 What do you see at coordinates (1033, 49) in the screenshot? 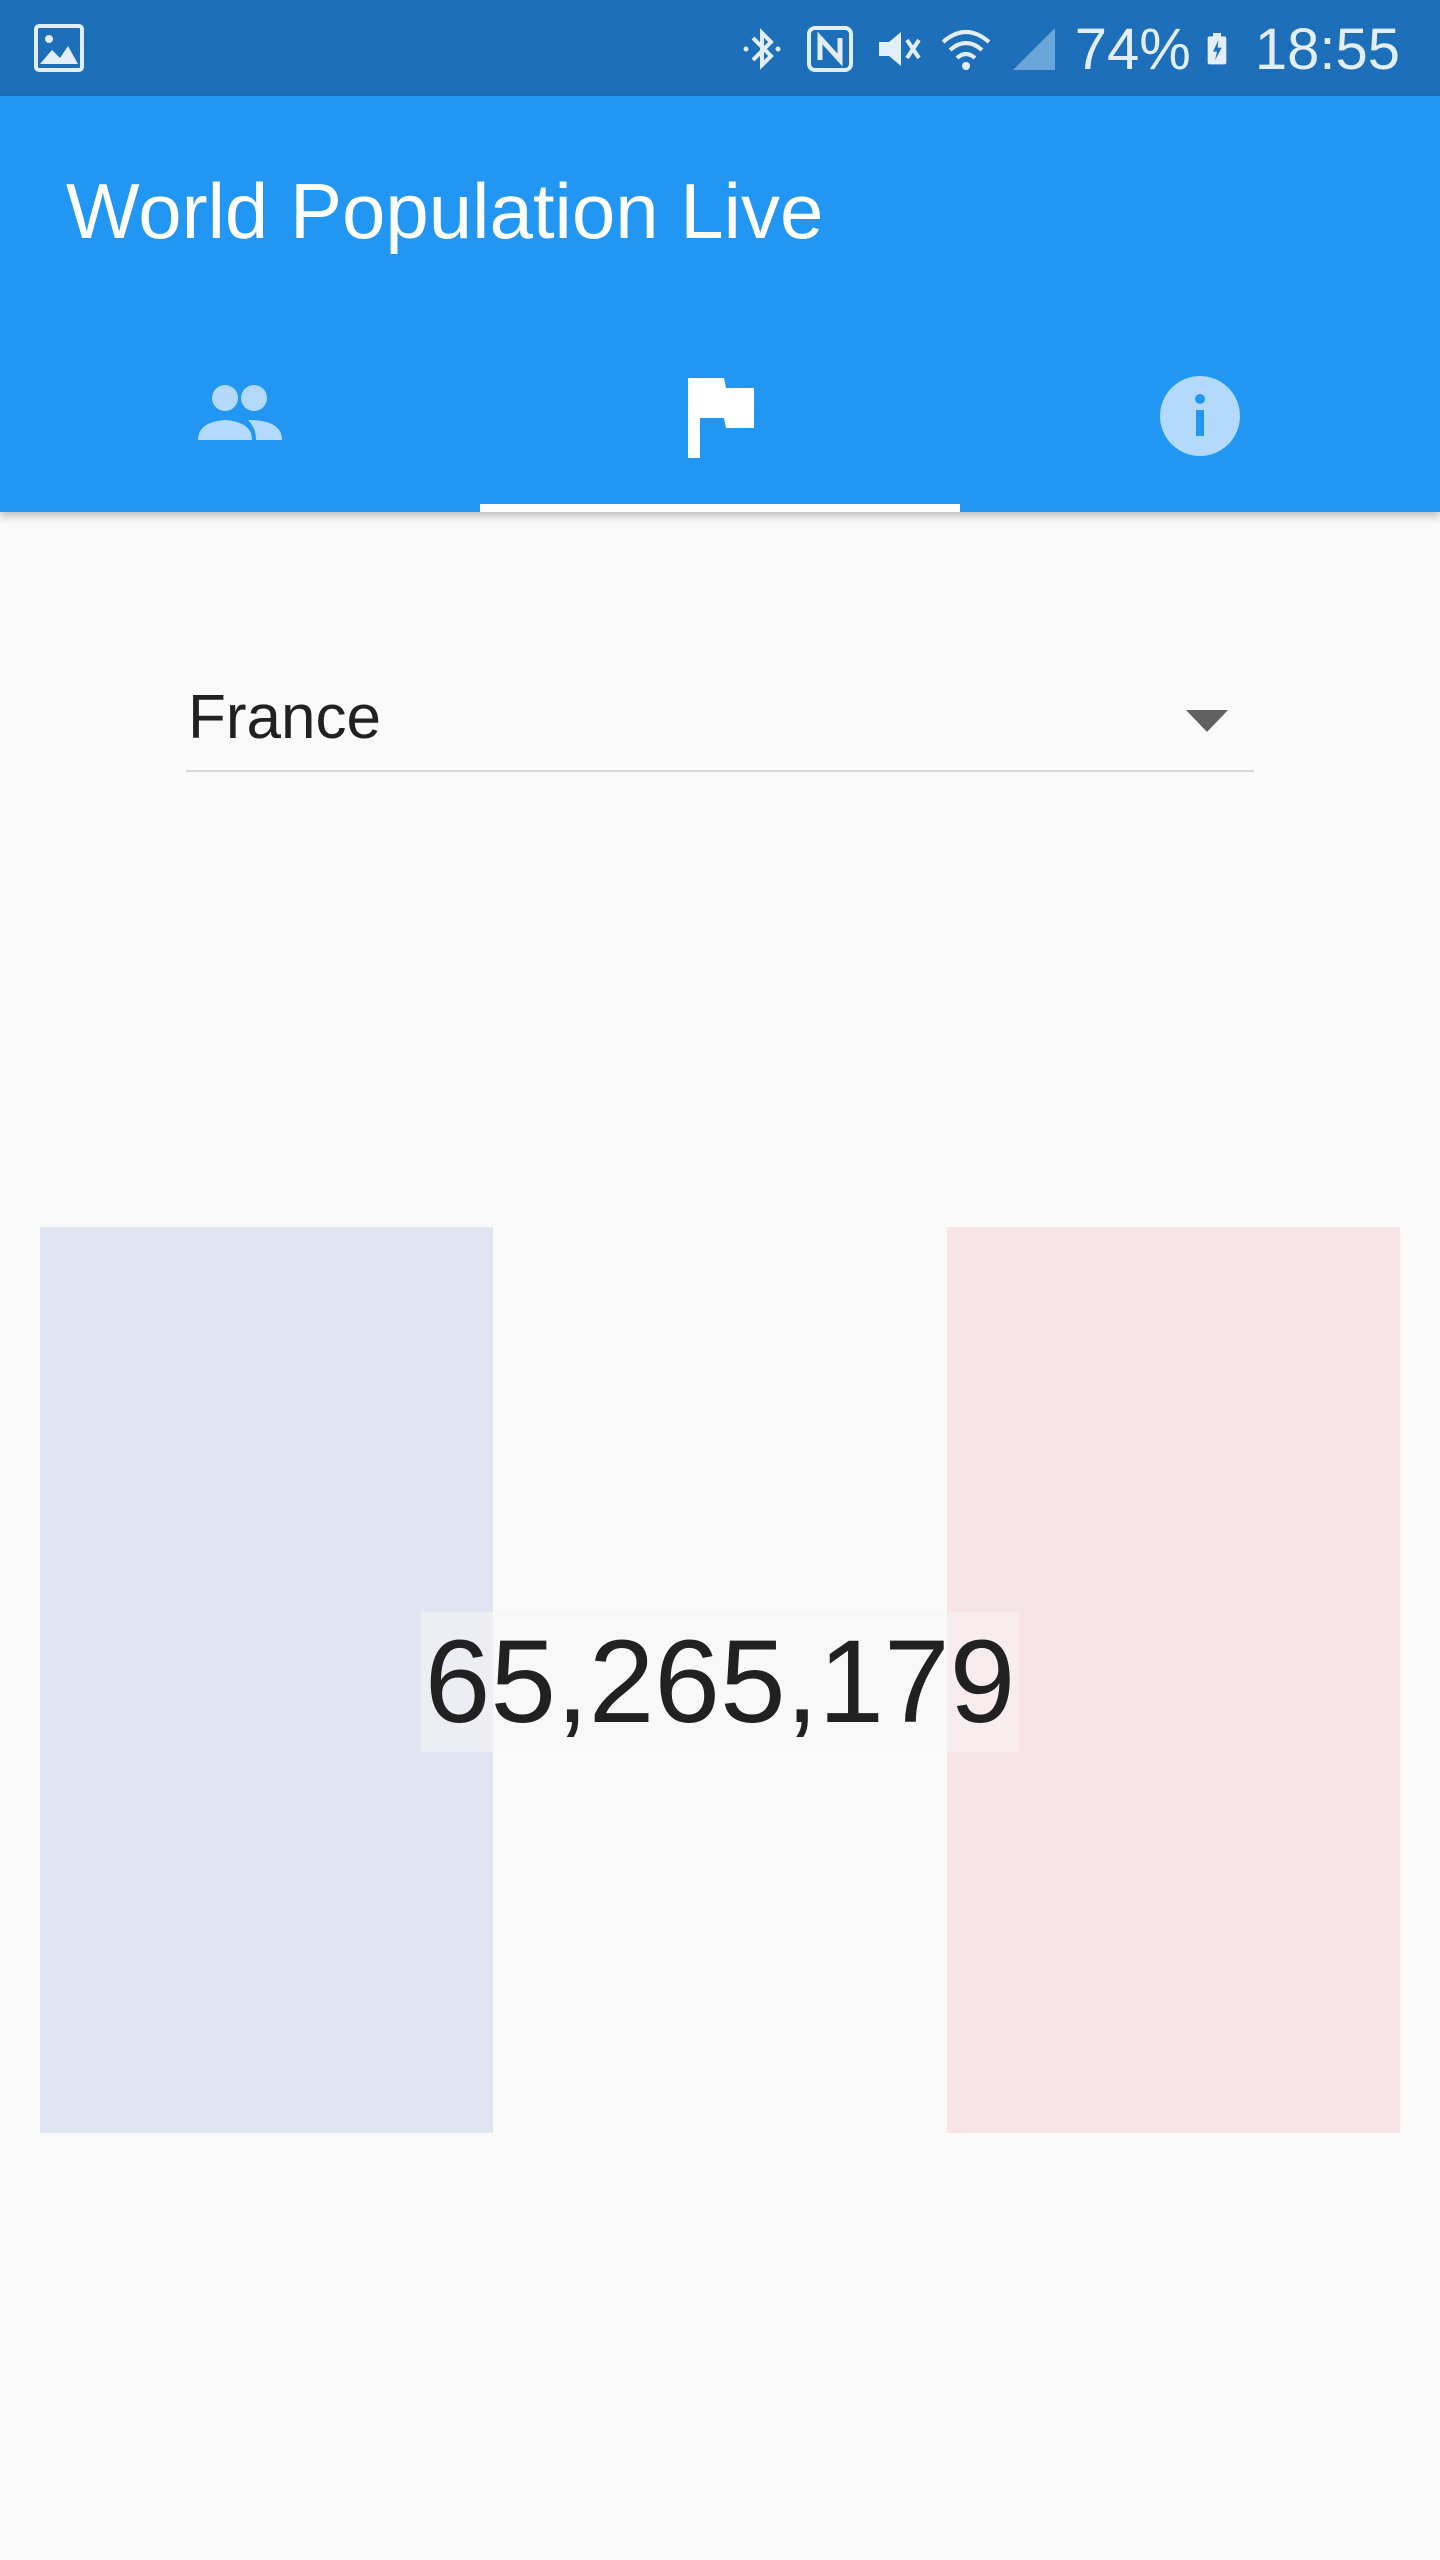
I see `signal-icon` at bounding box center [1033, 49].